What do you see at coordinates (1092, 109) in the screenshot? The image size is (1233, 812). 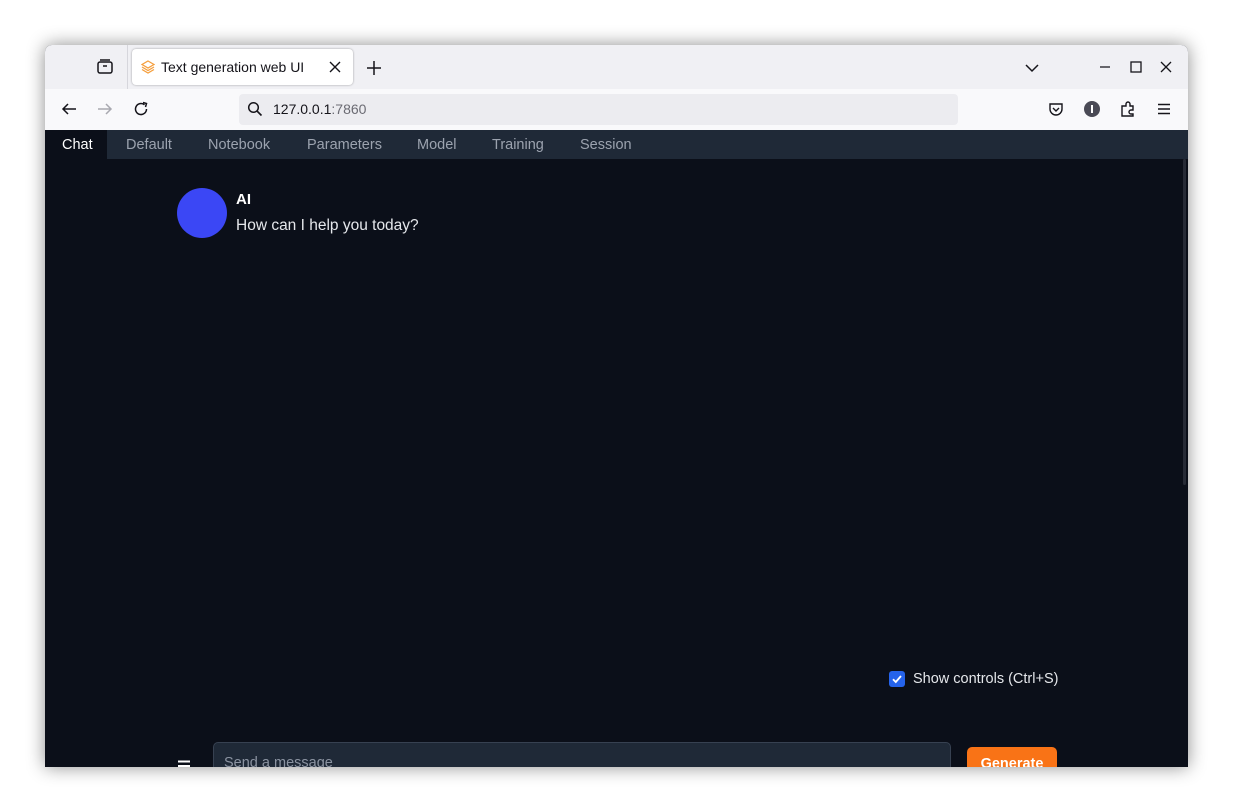 I see `account-icon` at bounding box center [1092, 109].